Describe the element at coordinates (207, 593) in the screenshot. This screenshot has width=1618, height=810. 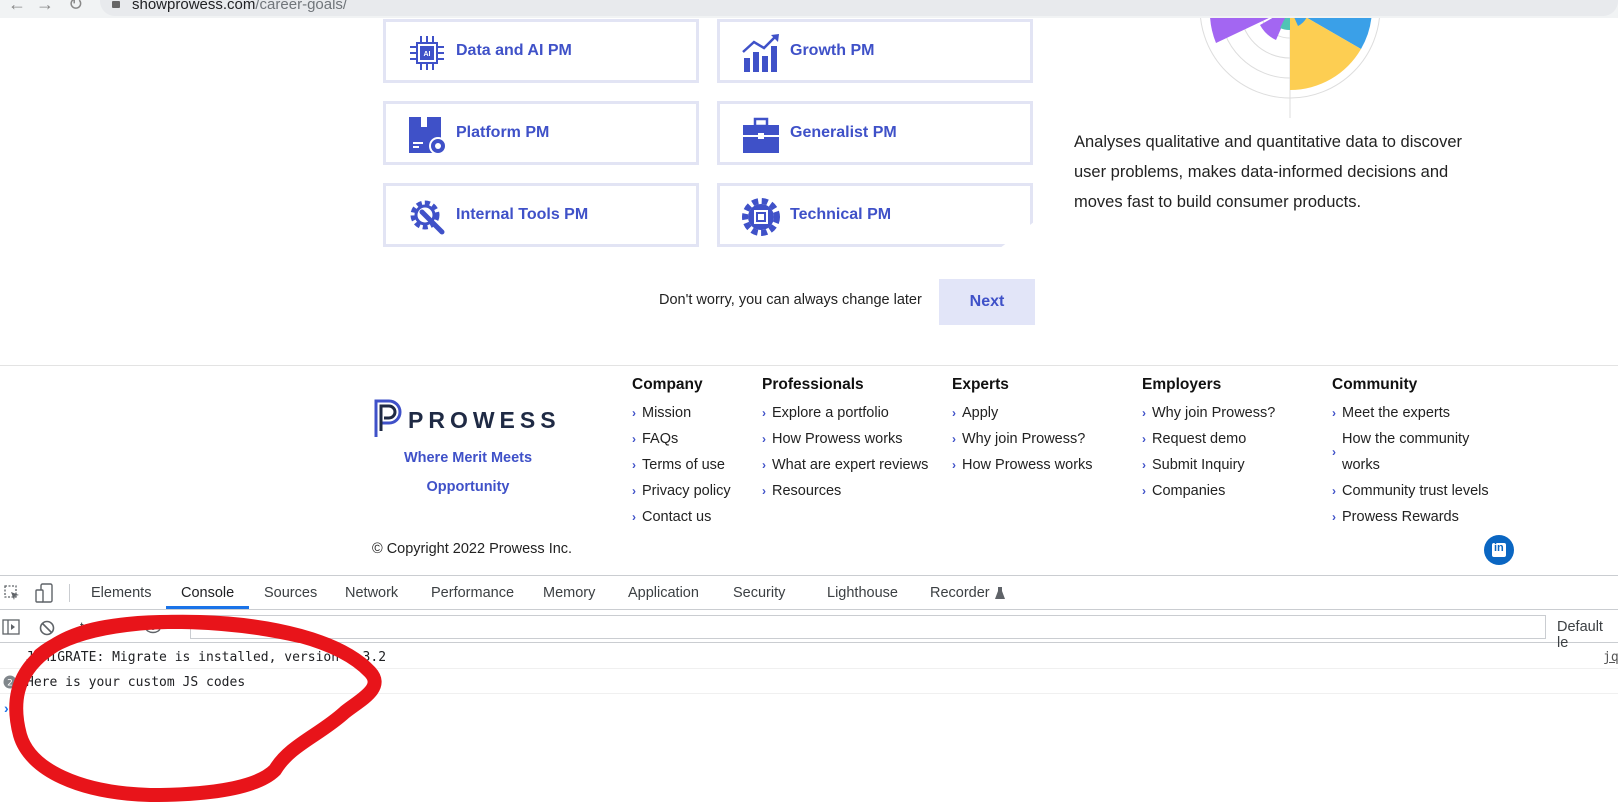
I see `tab-console: Console` at that location.